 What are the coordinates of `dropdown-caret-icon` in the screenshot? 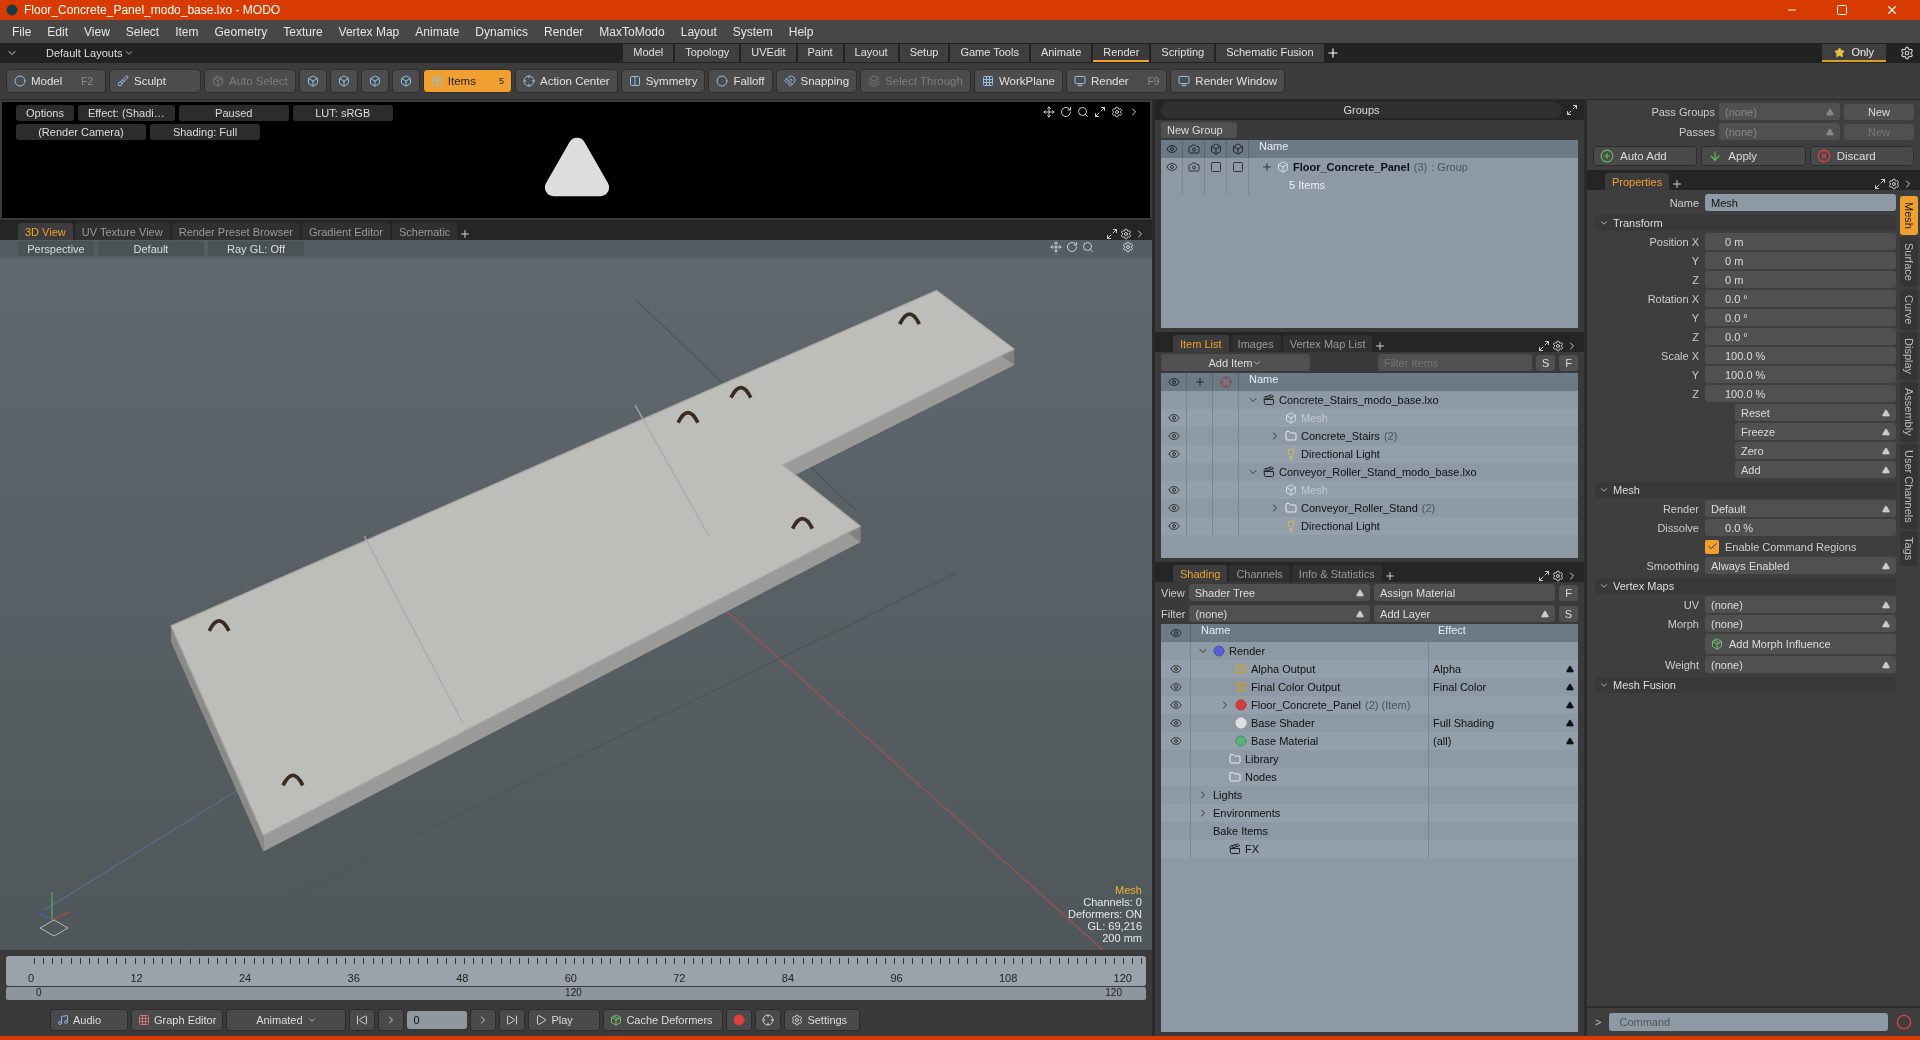 It's located at (1570, 723).